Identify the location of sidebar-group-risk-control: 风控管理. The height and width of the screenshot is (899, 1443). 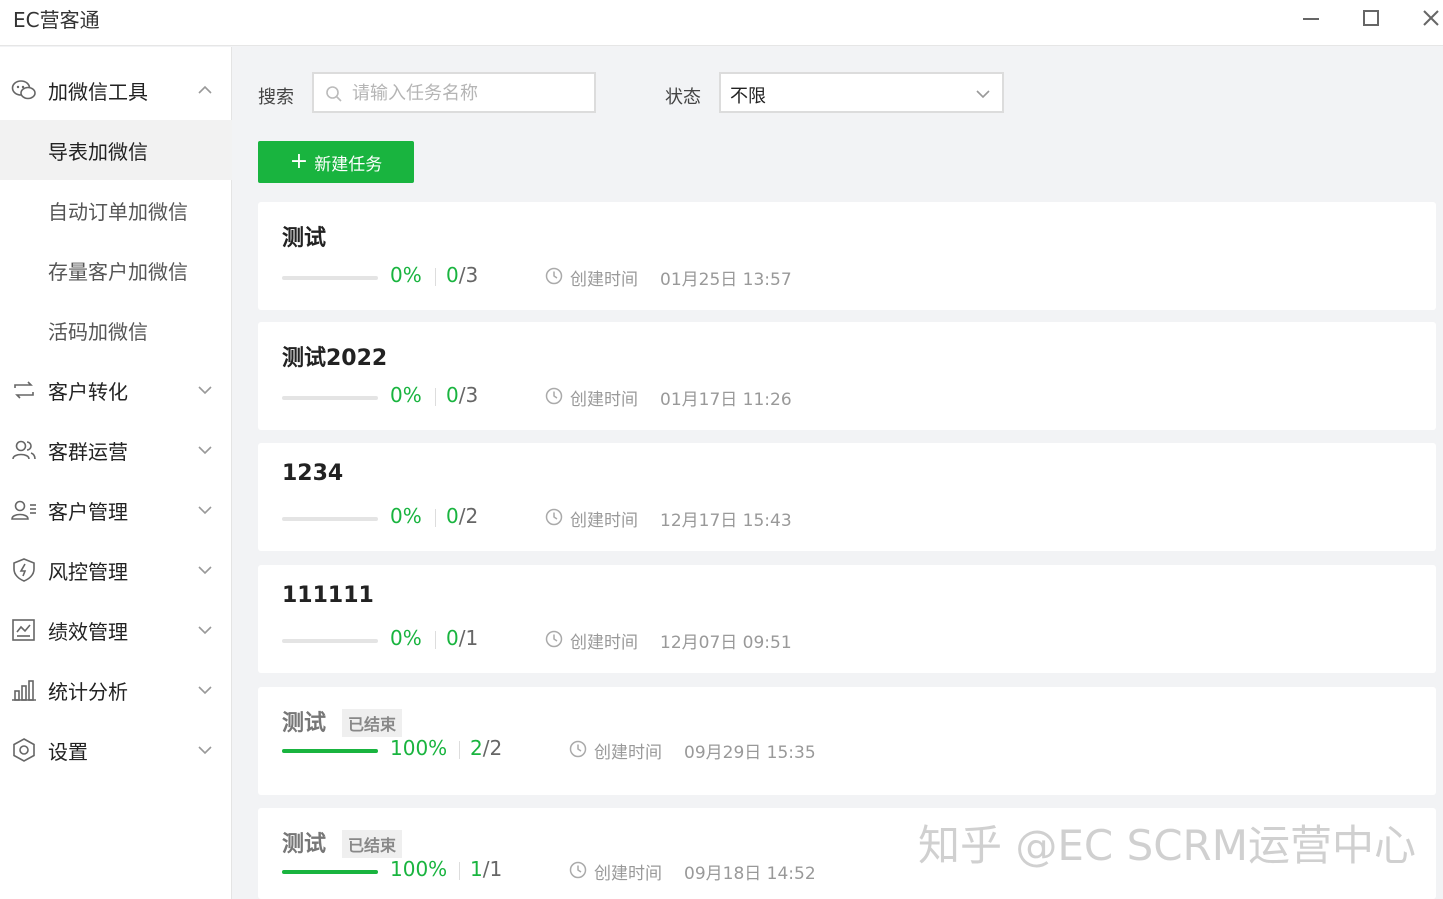
(116, 570).